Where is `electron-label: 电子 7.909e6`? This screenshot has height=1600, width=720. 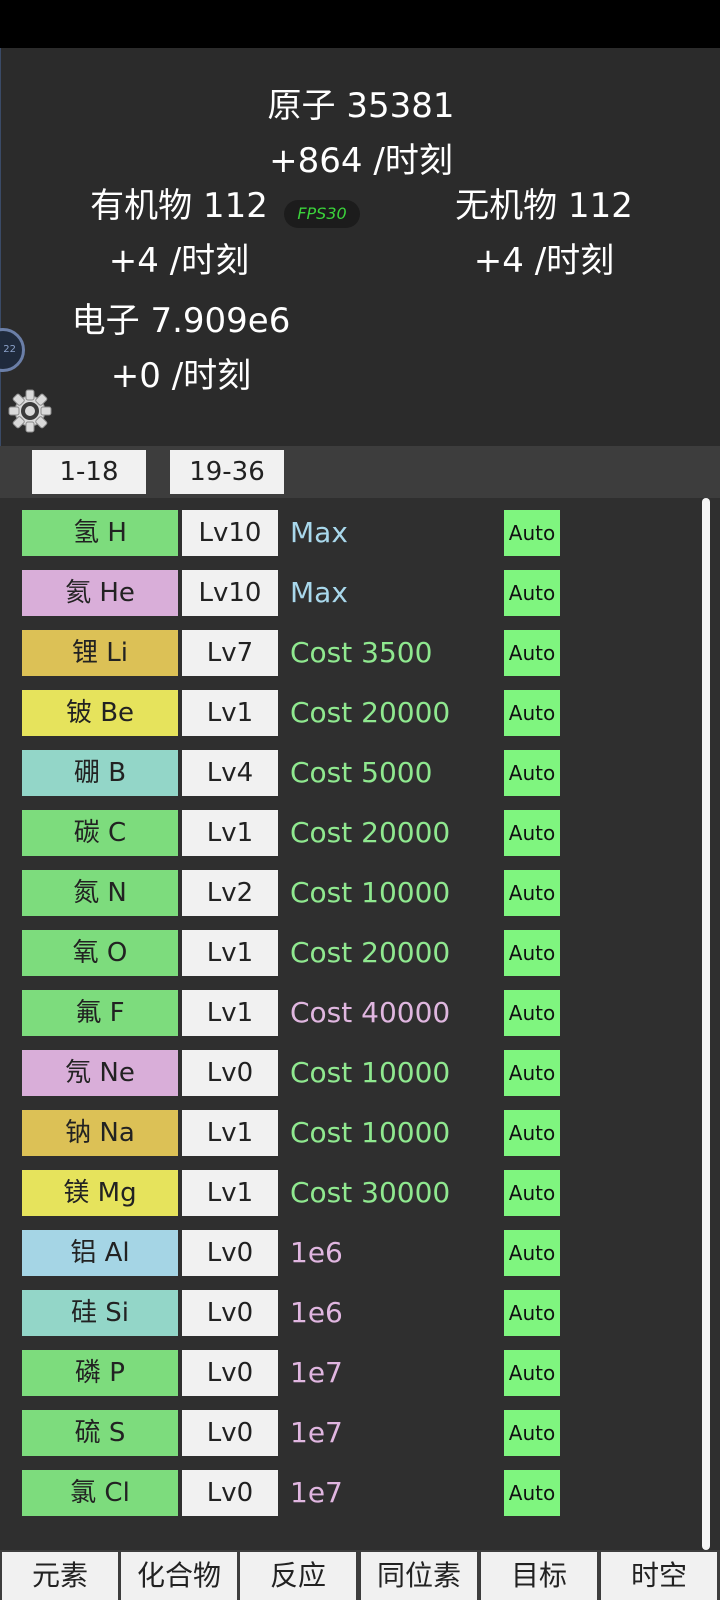
electron-label: 电子 7.909e6 is located at coordinates (181, 321).